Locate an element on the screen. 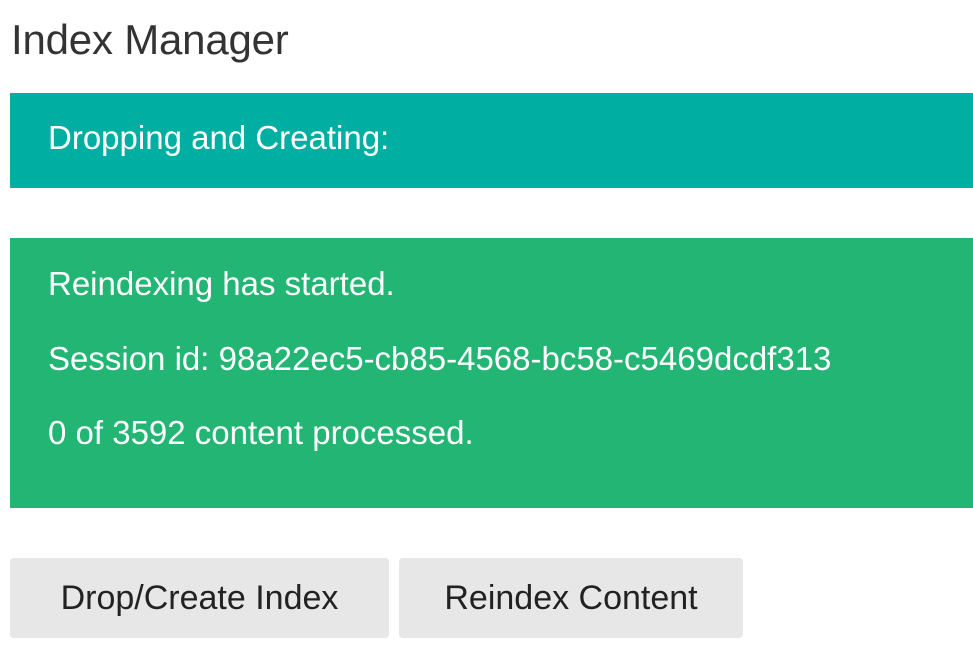 The height and width of the screenshot is (671, 973). page-title: Index Manager is located at coordinates (150, 39).